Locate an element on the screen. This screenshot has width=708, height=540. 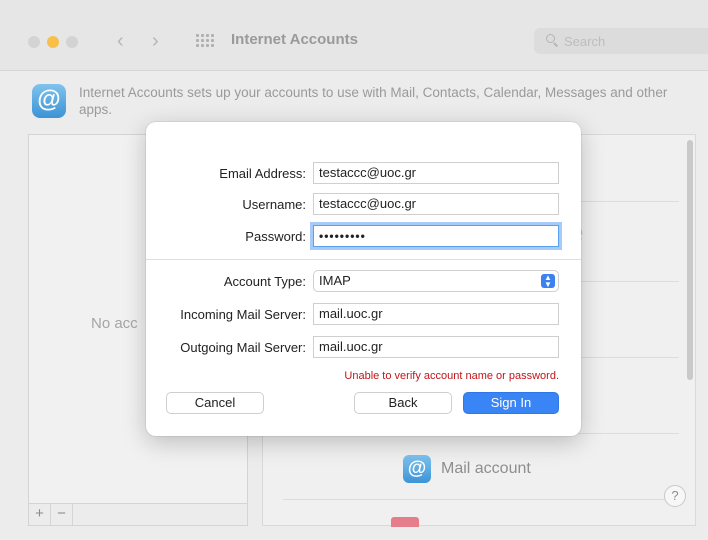
provider-logo-partial is located at coordinates (405, 522).